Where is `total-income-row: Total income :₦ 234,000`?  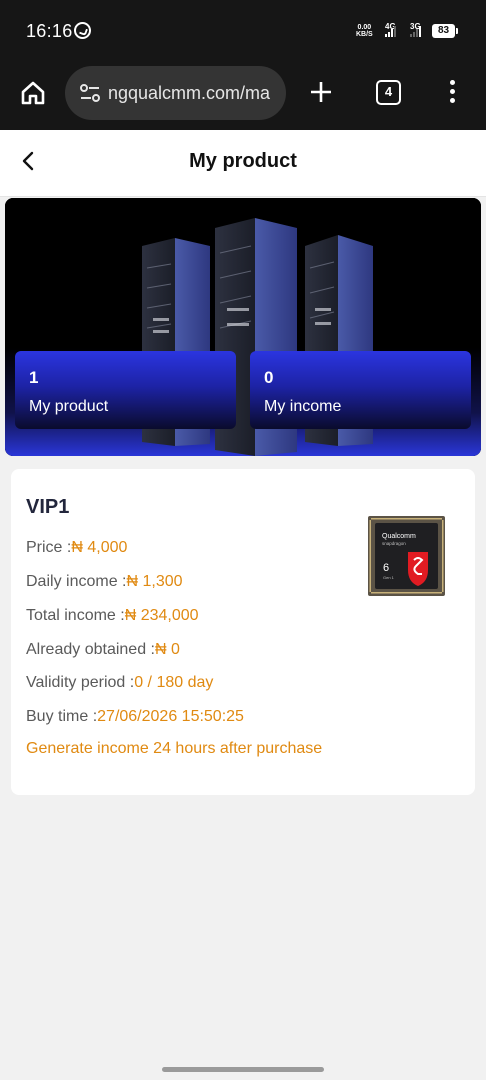
total-income-row: Total income :₦ 234,000 is located at coordinates (112, 616).